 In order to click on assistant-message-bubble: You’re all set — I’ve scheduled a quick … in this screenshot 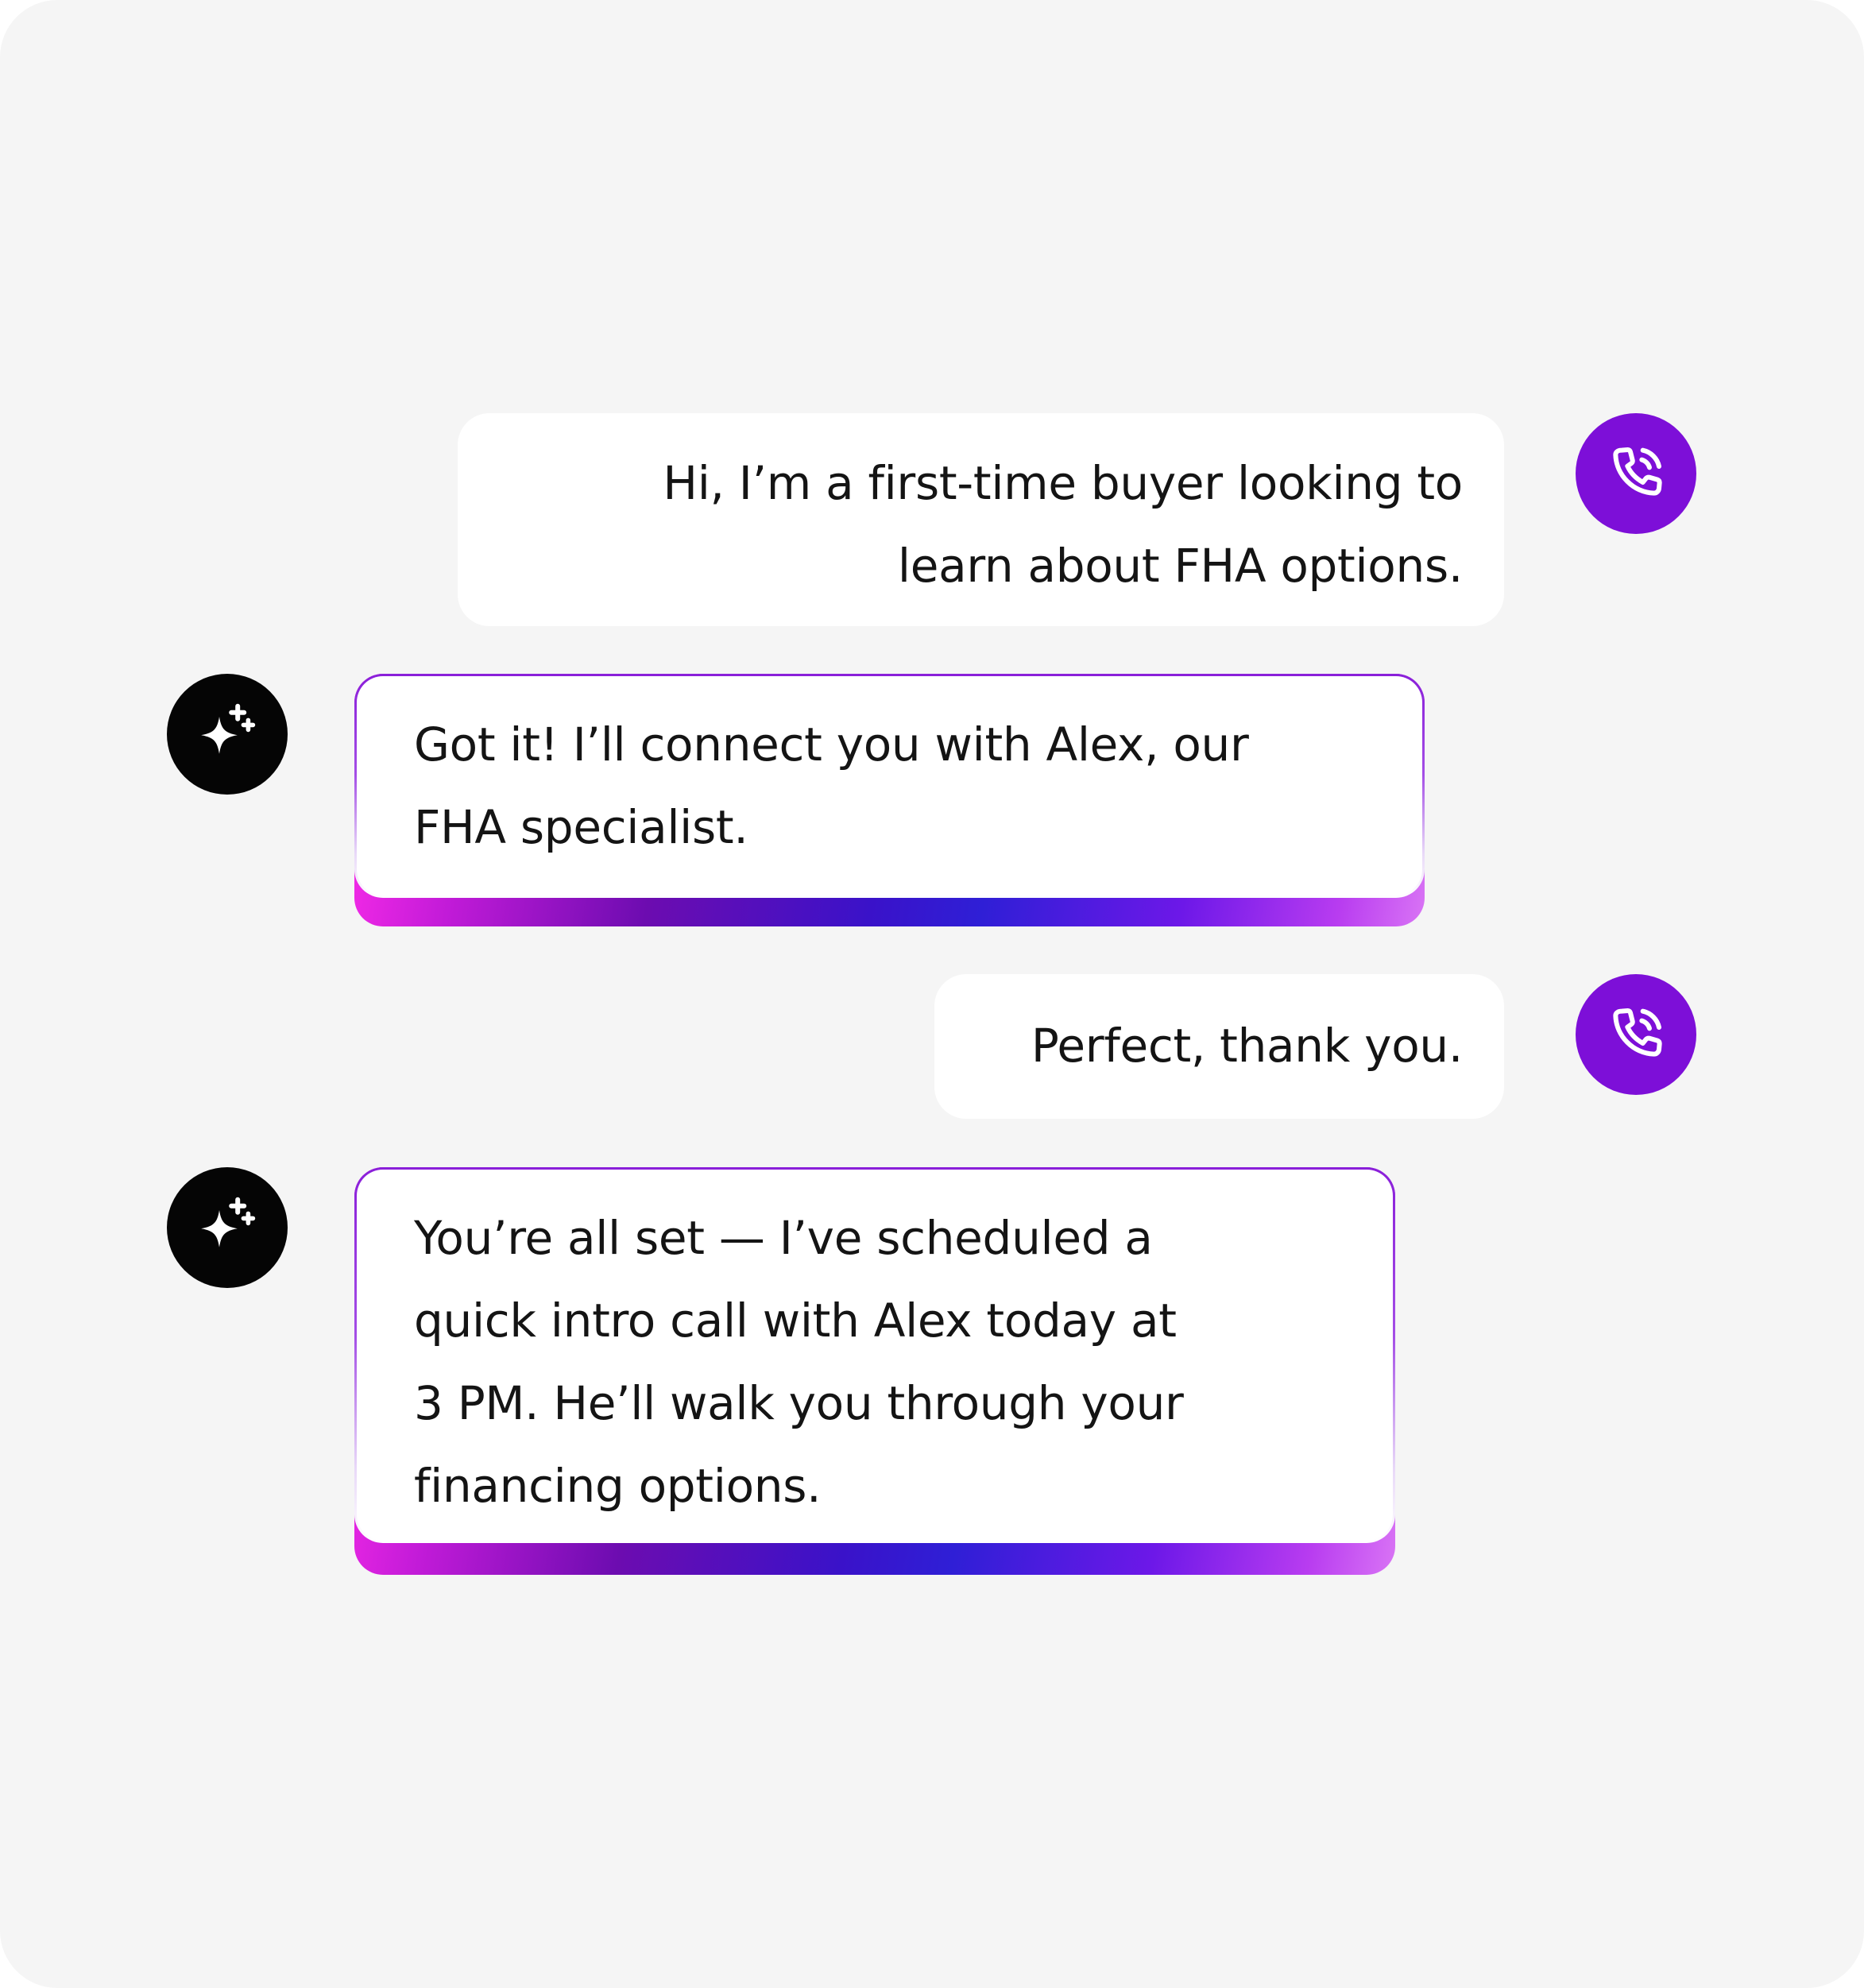, I will do `click(875, 1355)`.